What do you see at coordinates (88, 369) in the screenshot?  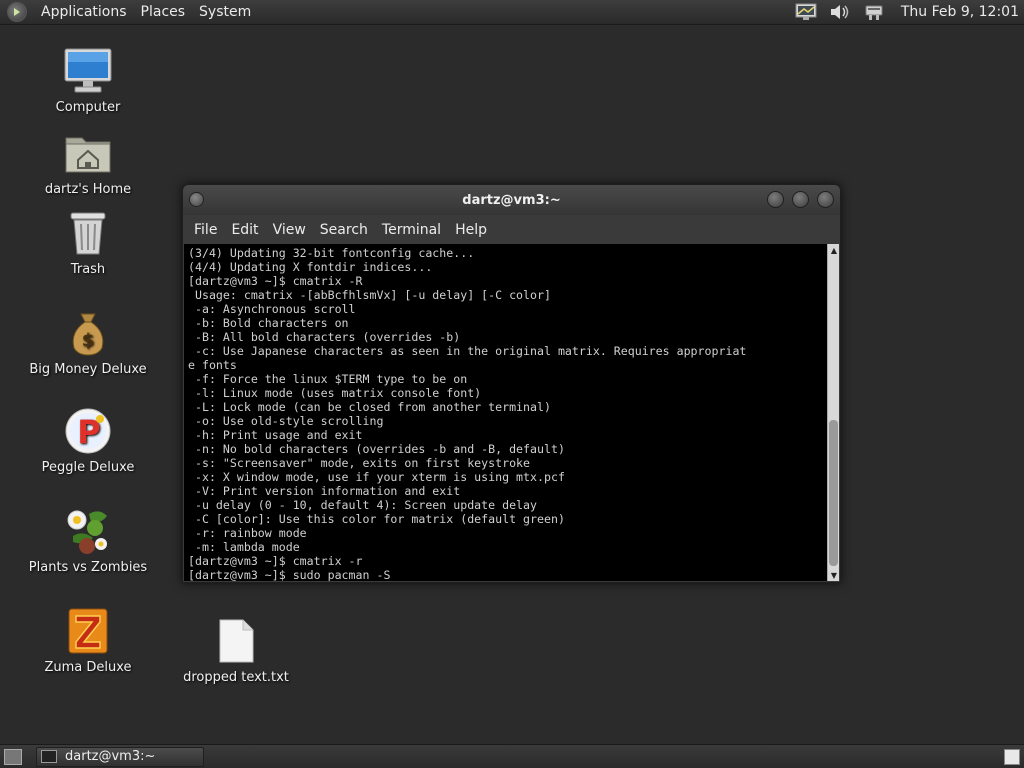 I see `desktop-icon-label: Big Money Deluxe` at bounding box center [88, 369].